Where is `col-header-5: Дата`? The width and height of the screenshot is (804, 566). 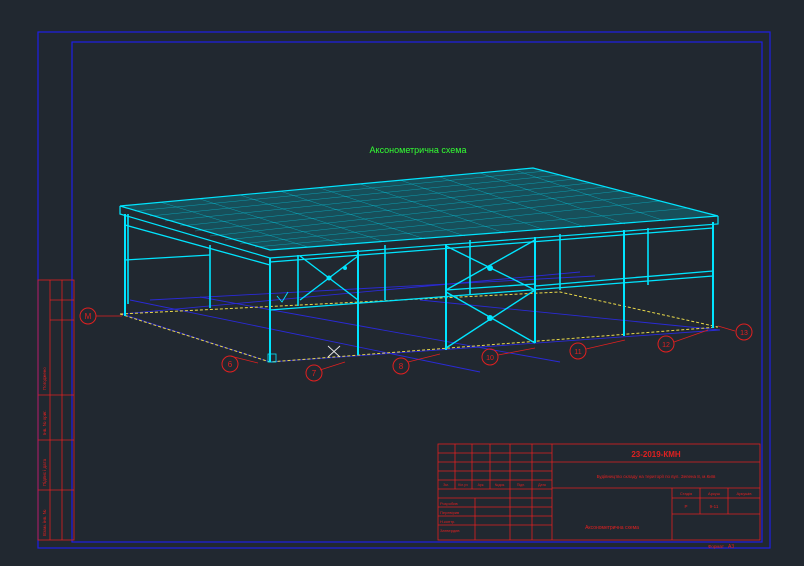
col-header-5: Дата is located at coordinates (542, 485).